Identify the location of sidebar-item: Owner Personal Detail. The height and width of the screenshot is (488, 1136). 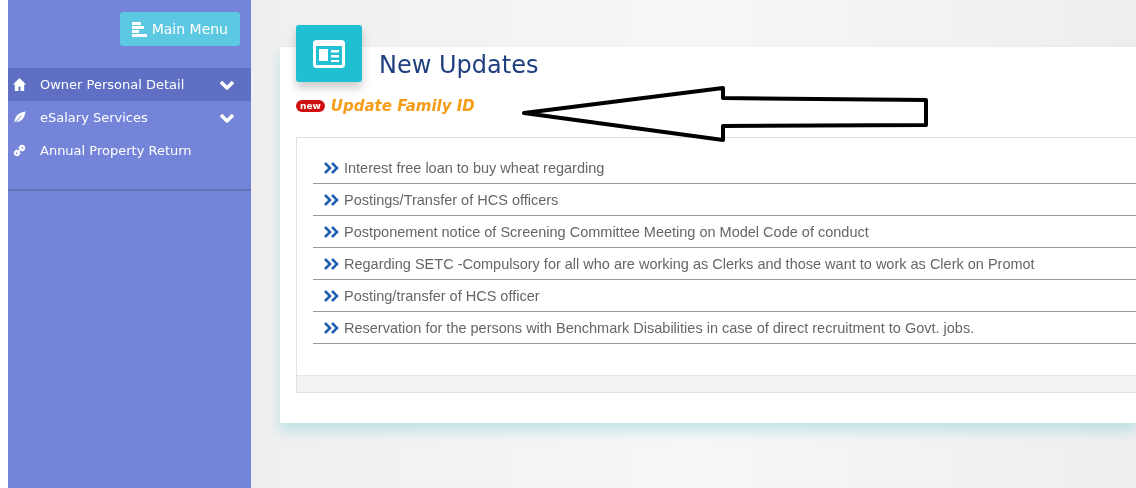
(129, 84).